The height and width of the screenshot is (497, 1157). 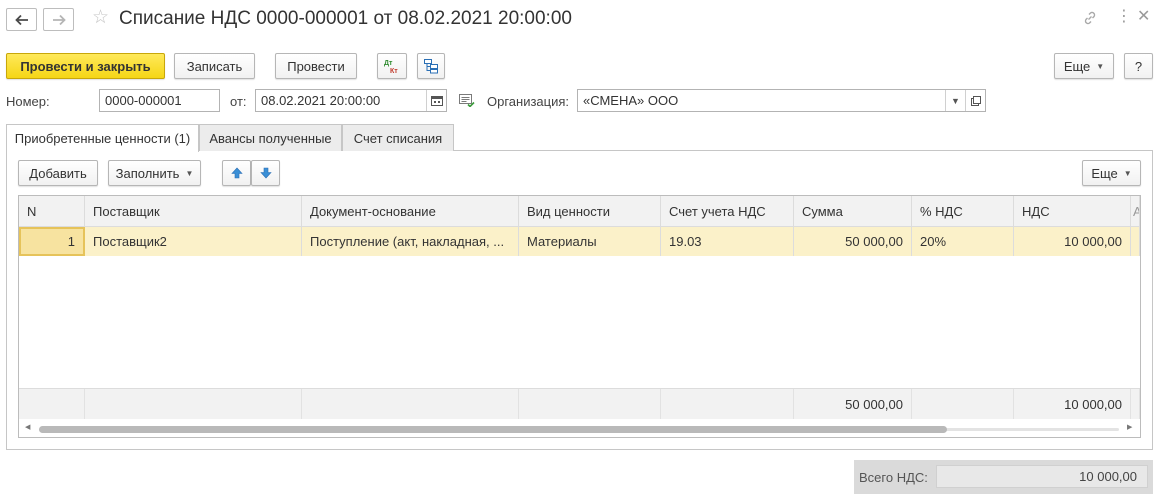 What do you see at coordinates (193, 241) in the screenshot?
I see `cell-supplier: Поставщик2` at bounding box center [193, 241].